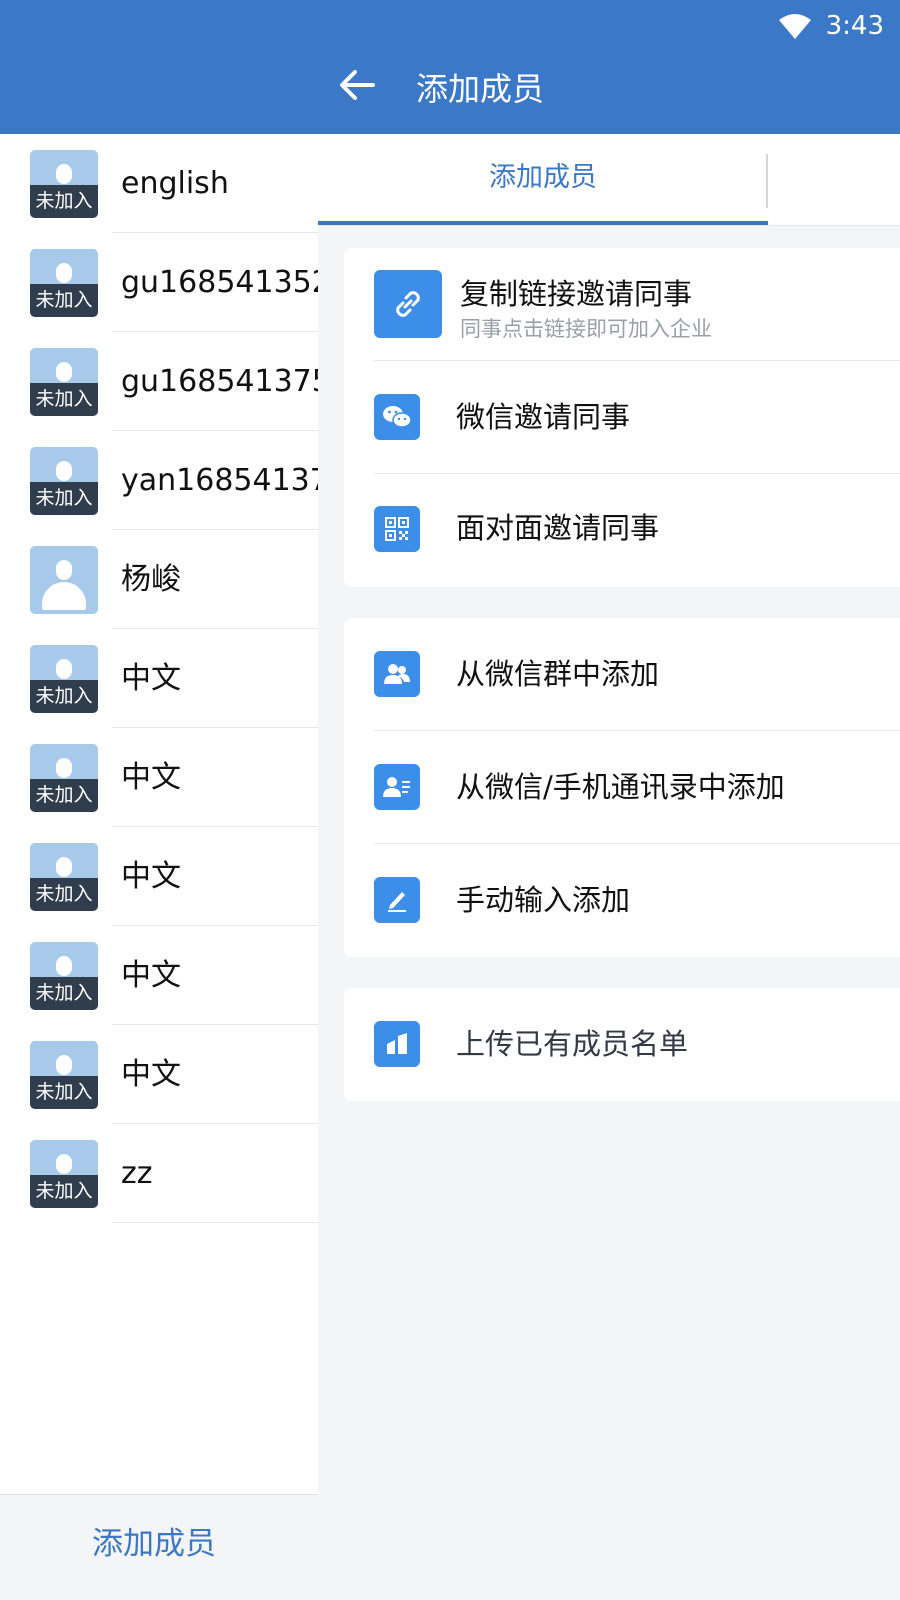 Image resolution: width=900 pixels, height=1600 pixels. I want to click on avatar, so click(64, 580).